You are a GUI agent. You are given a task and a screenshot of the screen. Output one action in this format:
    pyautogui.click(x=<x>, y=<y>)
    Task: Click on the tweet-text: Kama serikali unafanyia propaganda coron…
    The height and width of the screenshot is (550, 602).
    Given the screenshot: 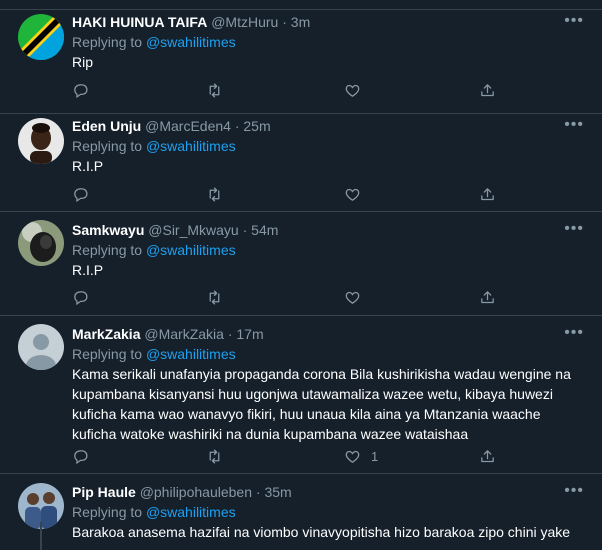 What is the action you would take?
    pyautogui.click(x=321, y=404)
    